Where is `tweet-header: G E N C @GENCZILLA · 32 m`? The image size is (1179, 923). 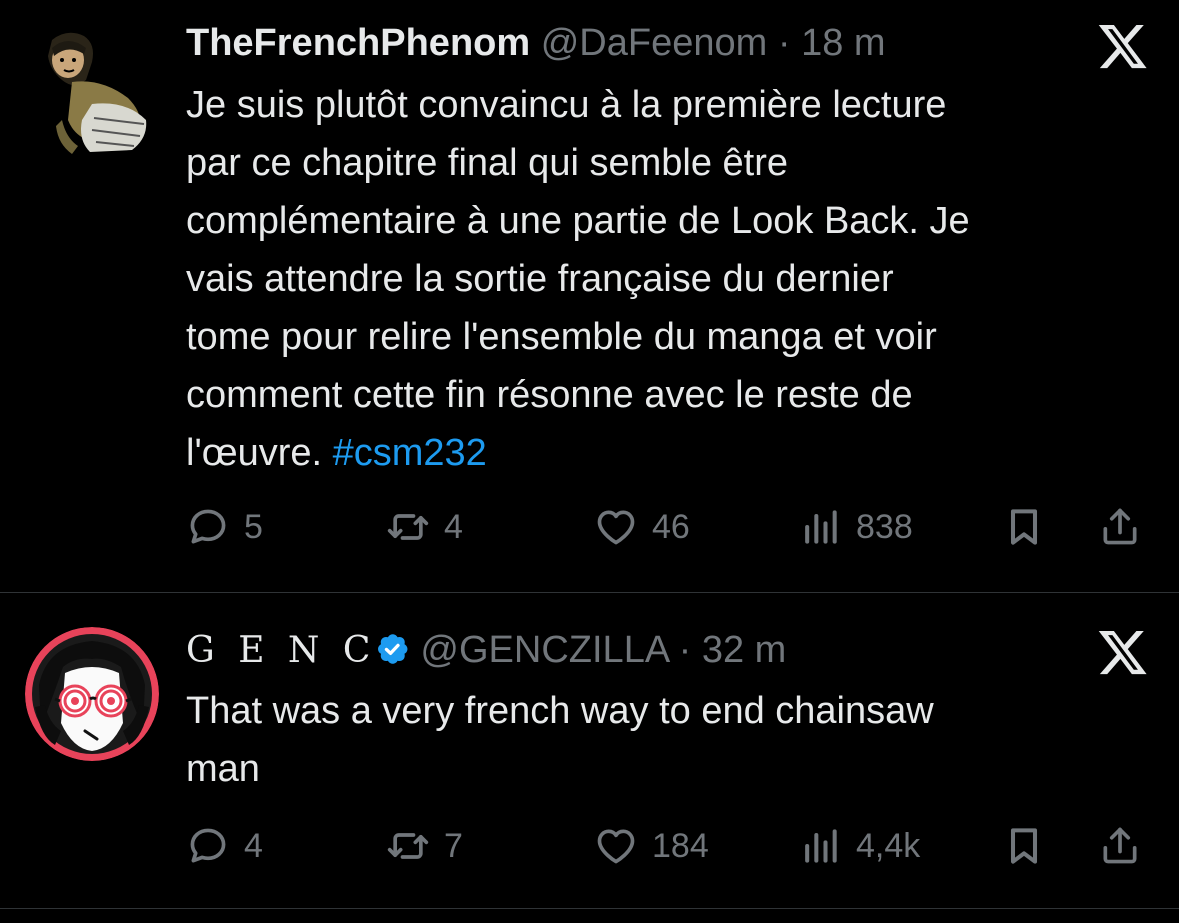 tweet-header: G E N C @GENCZILLA · 32 m is located at coordinates (682, 650).